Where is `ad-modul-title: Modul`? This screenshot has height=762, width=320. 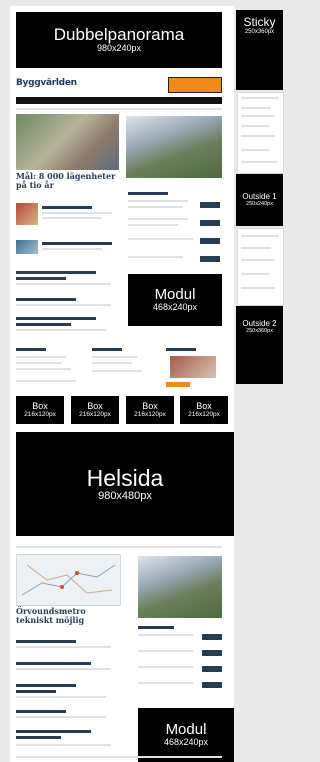
ad-modul-title: Modul is located at coordinates (175, 295).